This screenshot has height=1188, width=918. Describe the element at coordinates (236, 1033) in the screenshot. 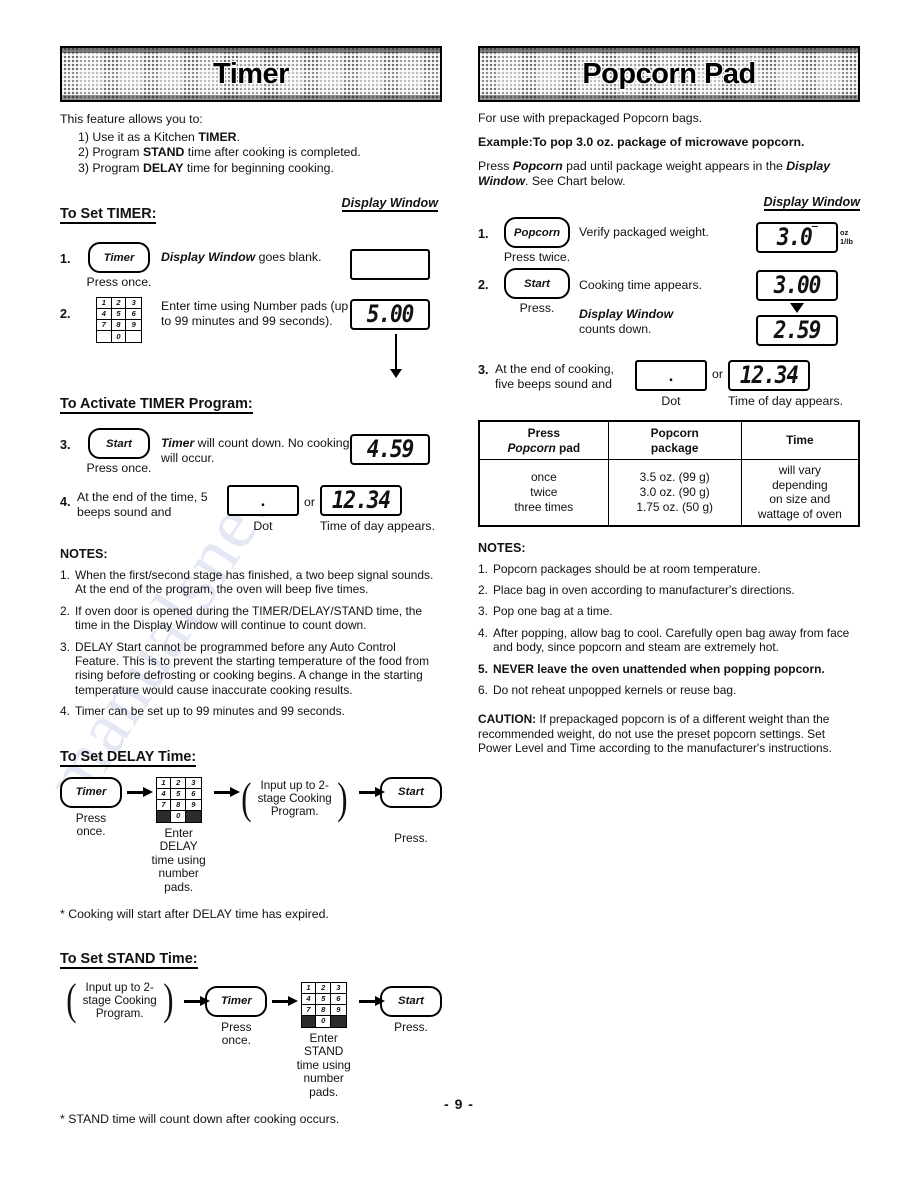

I see `stand-timer-caption: Press once.` at that location.